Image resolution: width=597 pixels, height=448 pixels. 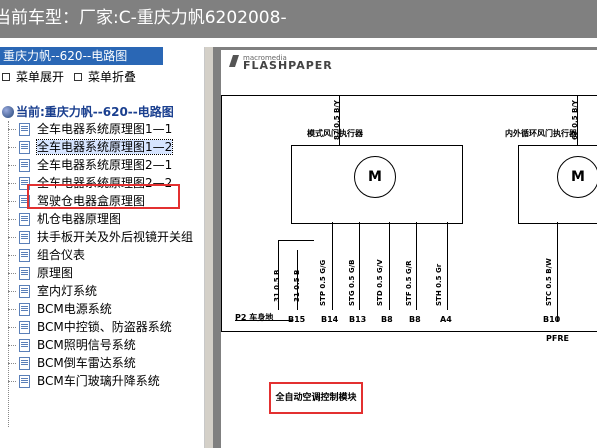 I want to click on tree-item: 全车电器系统原理图2—1, so click(x=96, y=165).